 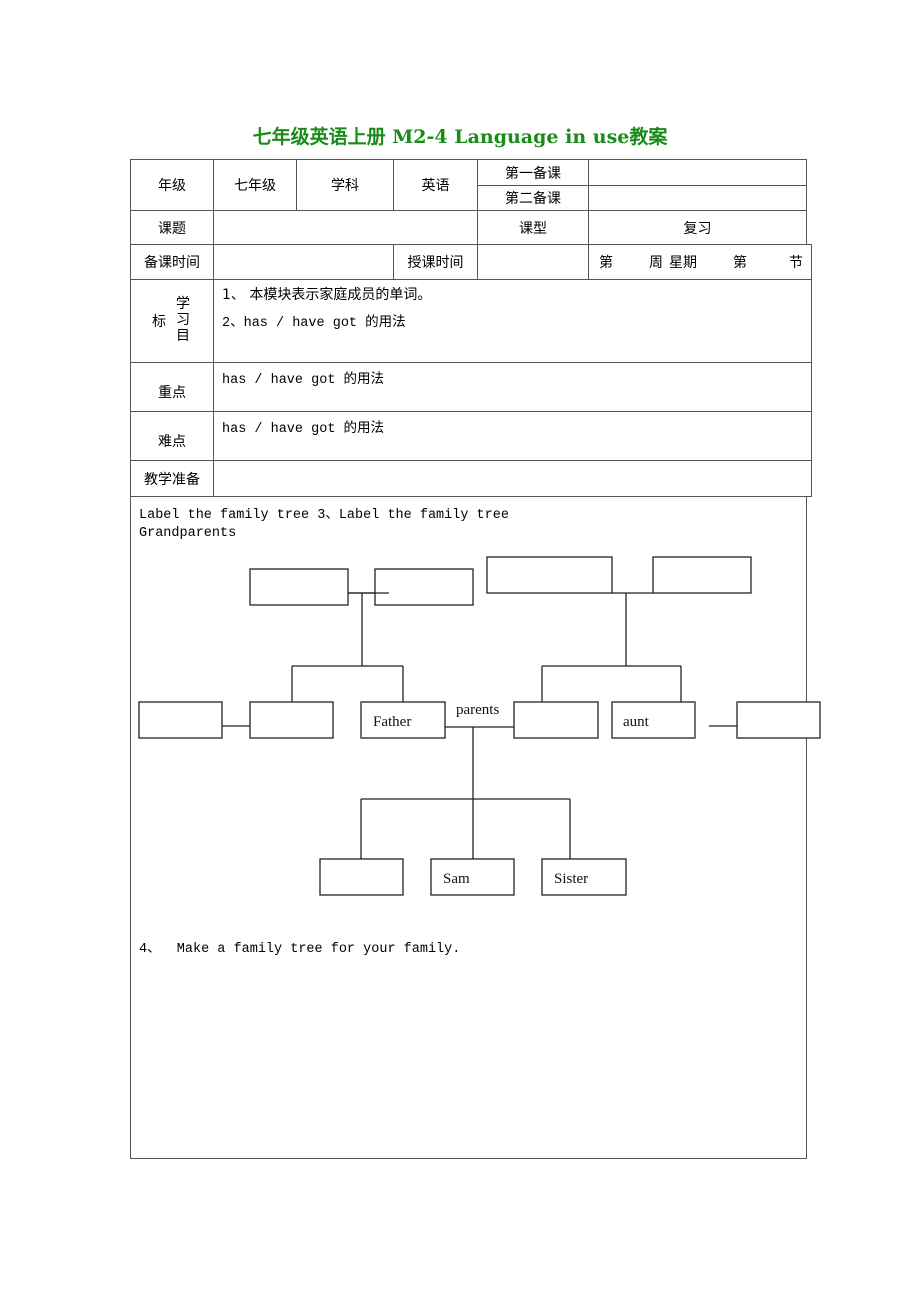 I want to click on lesson-type-value: 复习, so click(x=697, y=227).